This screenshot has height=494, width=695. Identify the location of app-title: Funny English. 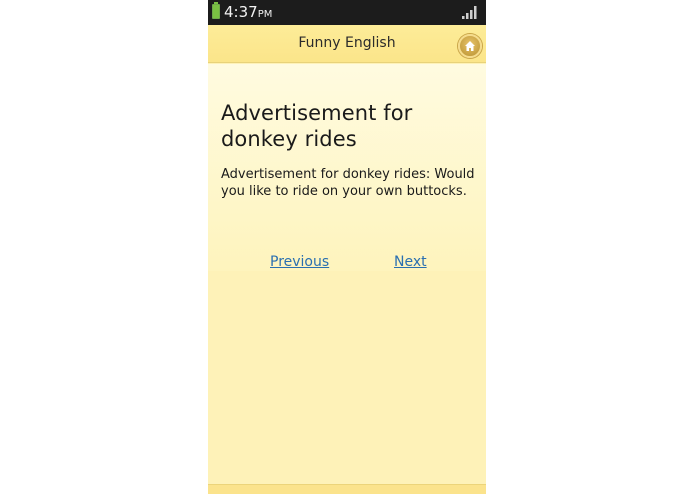
(347, 43).